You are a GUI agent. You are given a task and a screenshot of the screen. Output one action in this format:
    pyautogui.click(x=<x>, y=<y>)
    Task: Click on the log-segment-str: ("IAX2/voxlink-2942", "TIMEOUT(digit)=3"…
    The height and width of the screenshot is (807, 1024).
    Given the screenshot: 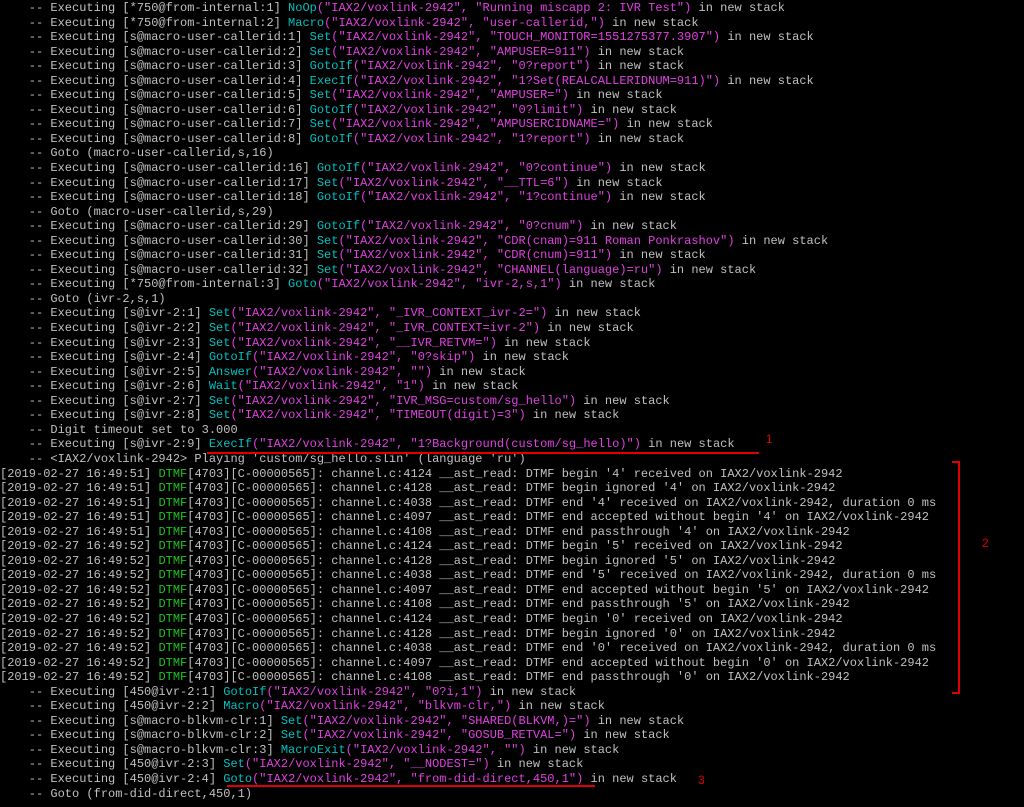 What is the action you would take?
    pyautogui.click(x=378, y=415)
    